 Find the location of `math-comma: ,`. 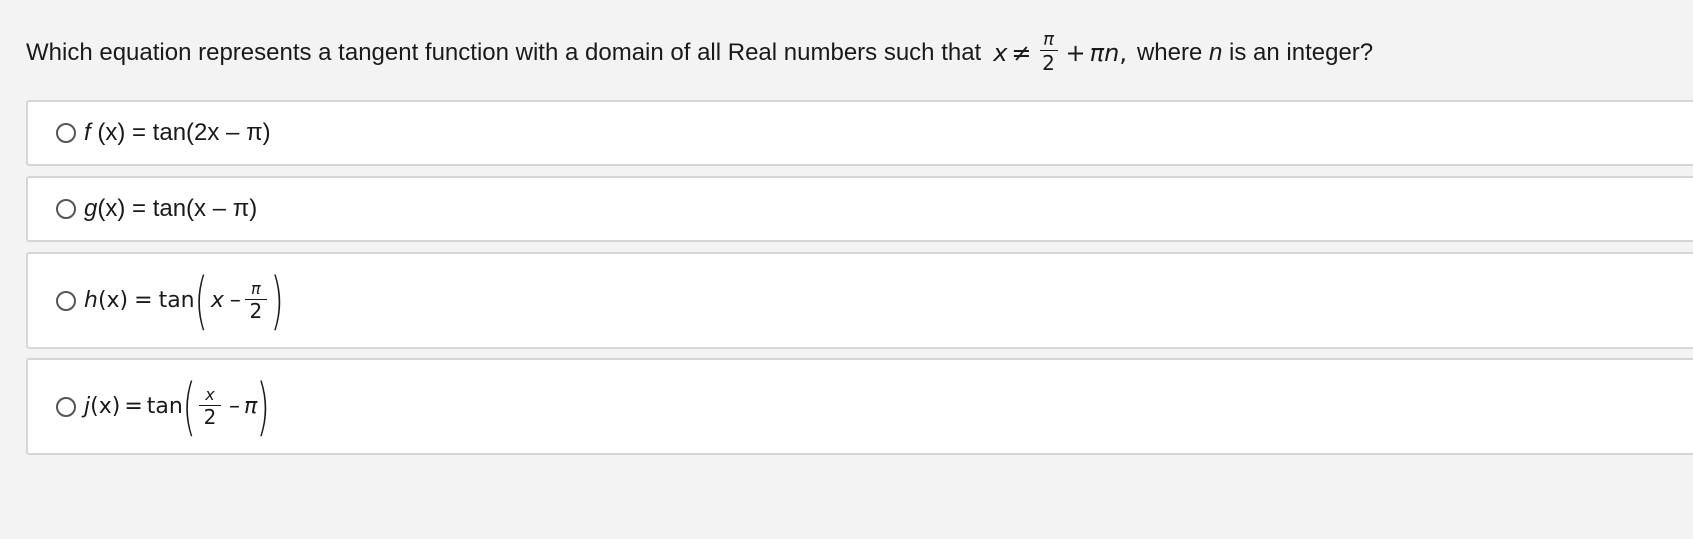

math-comma: , is located at coordinates (1123, 52).